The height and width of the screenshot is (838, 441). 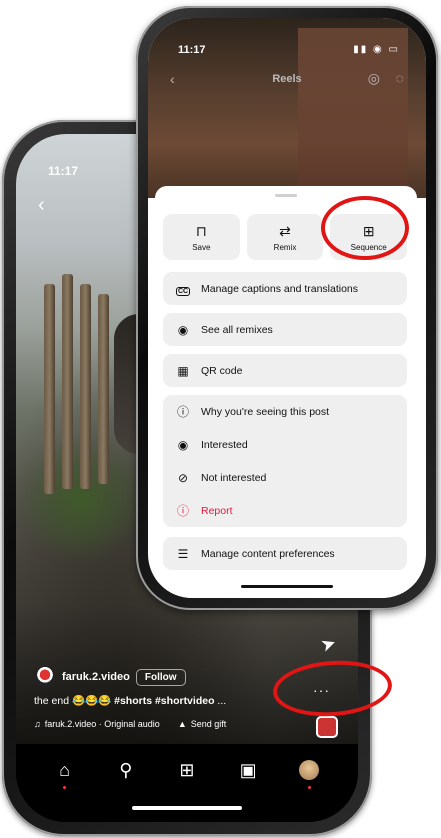 I want to click on bookmark-icon: ⊓, so click(x=201, y=230).